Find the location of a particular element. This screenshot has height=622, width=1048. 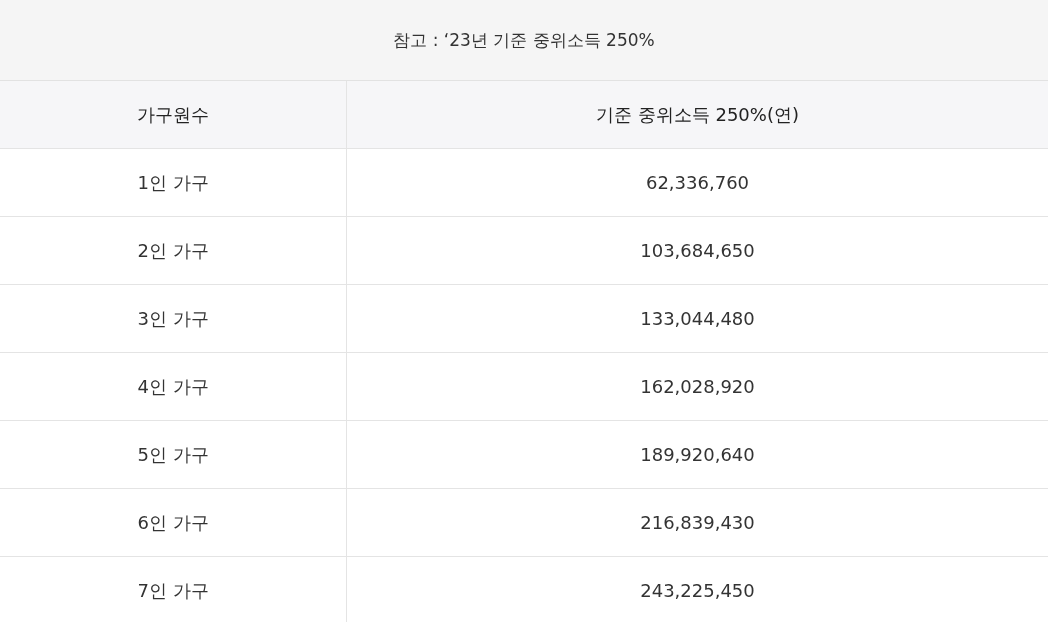

table-cell: 2인 가구 is located at coordinates (173, 251).